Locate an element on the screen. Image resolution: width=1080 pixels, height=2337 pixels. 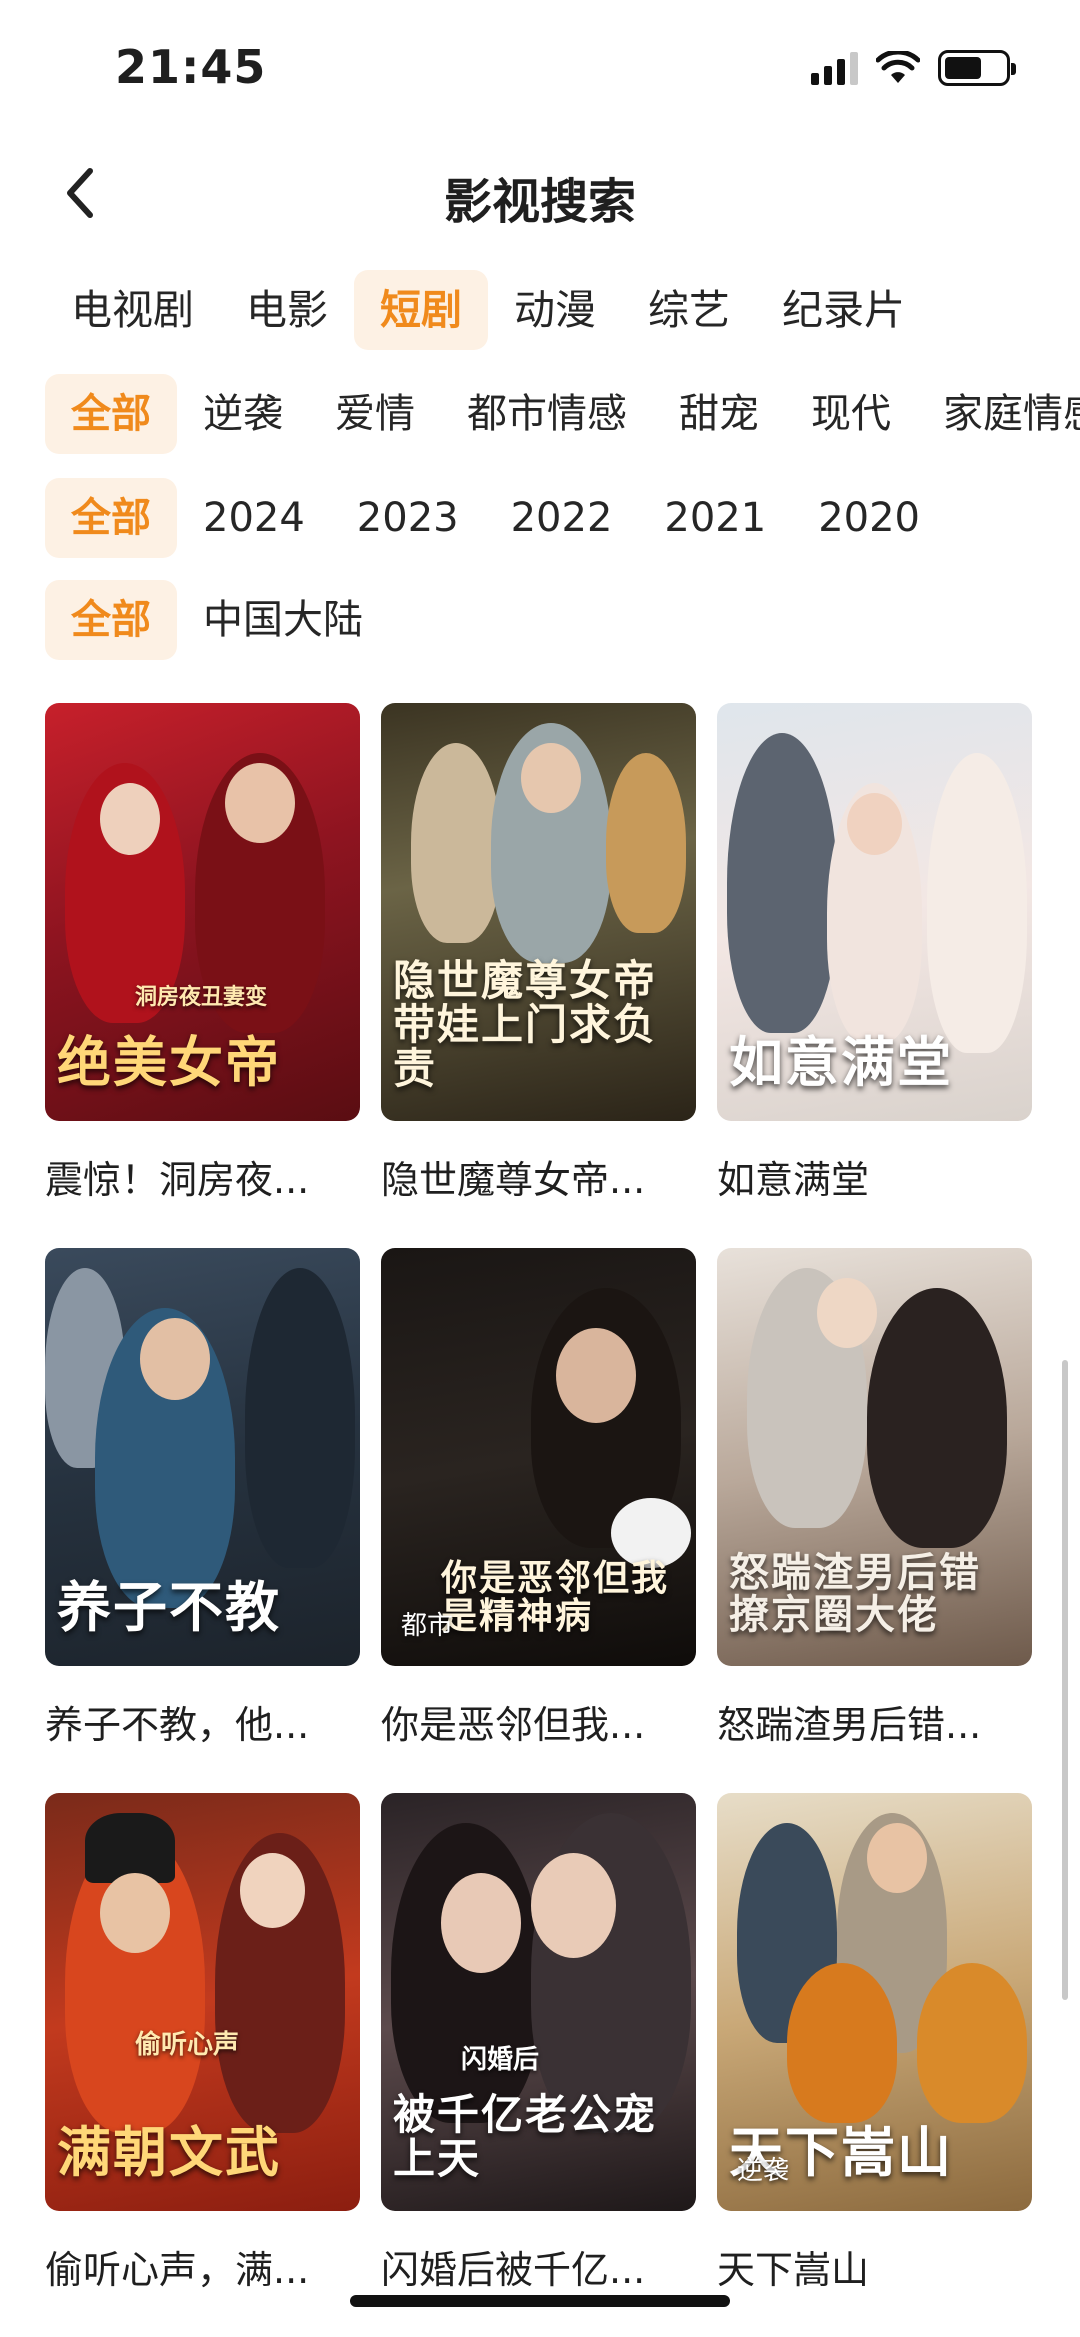
category-chip-documentary: 纪录片 is located at coordinates (843, 310).